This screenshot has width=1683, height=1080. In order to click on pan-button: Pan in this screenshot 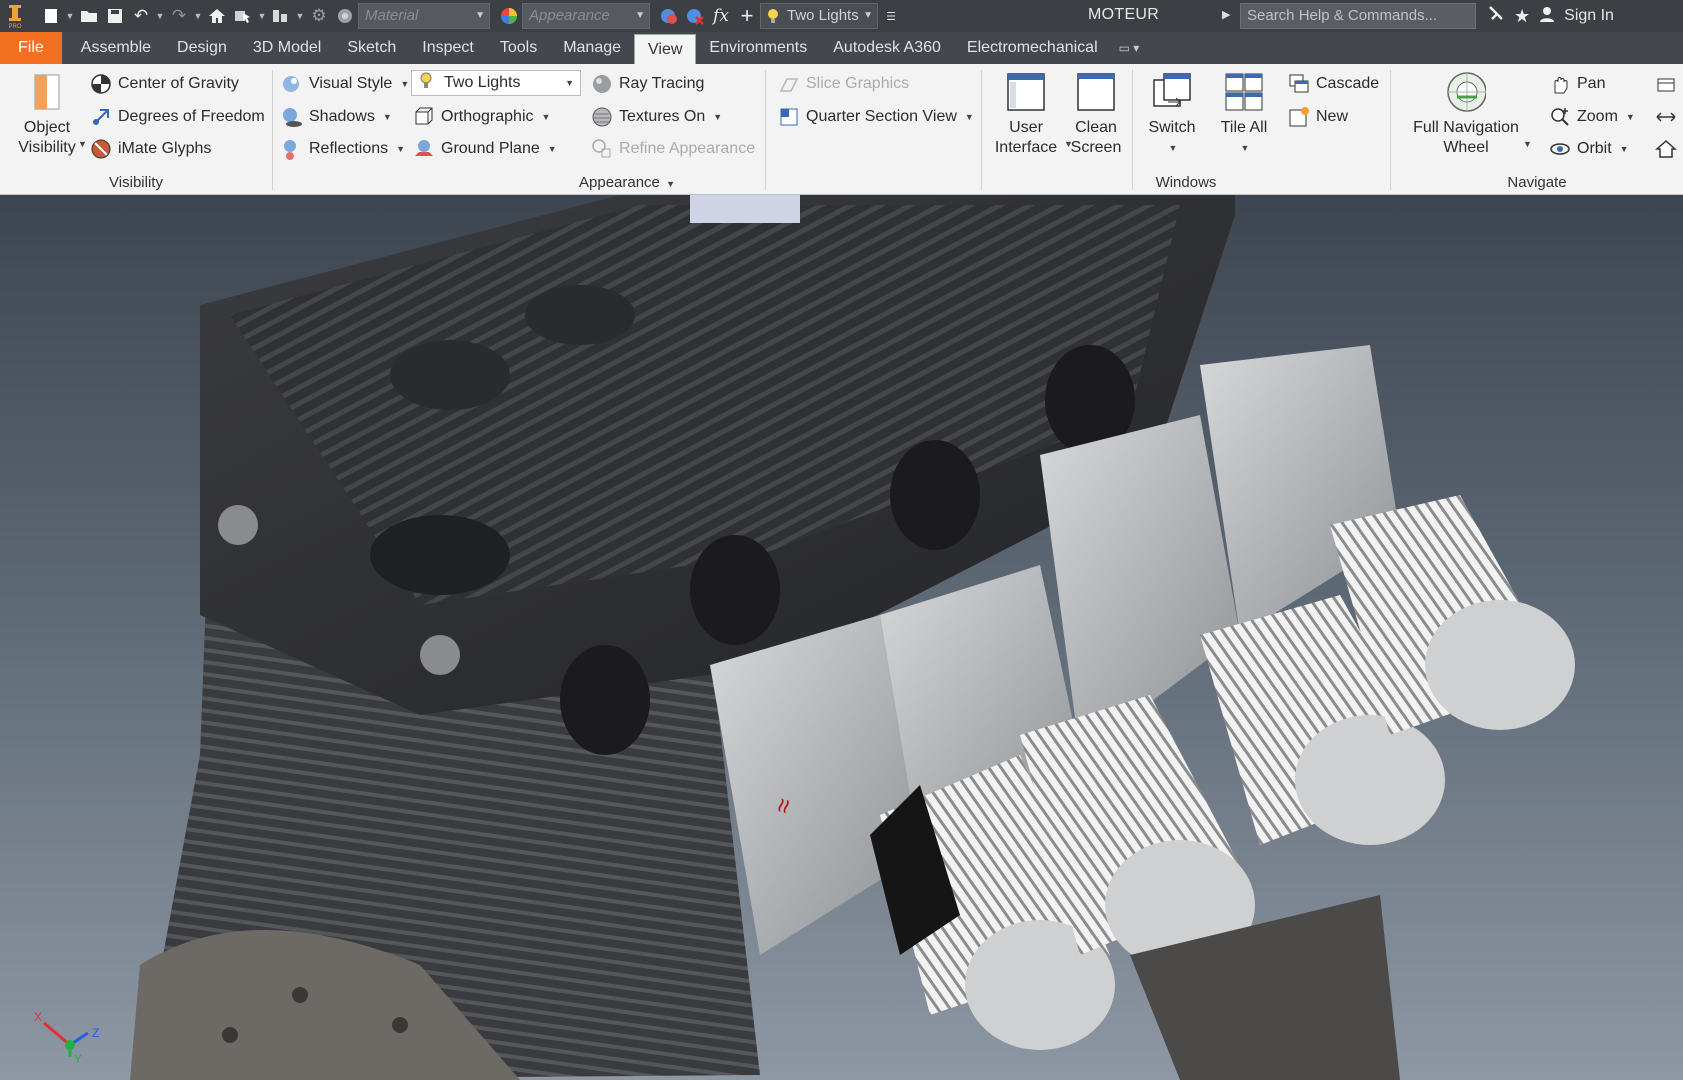, I will do `click(1577, 84)`.